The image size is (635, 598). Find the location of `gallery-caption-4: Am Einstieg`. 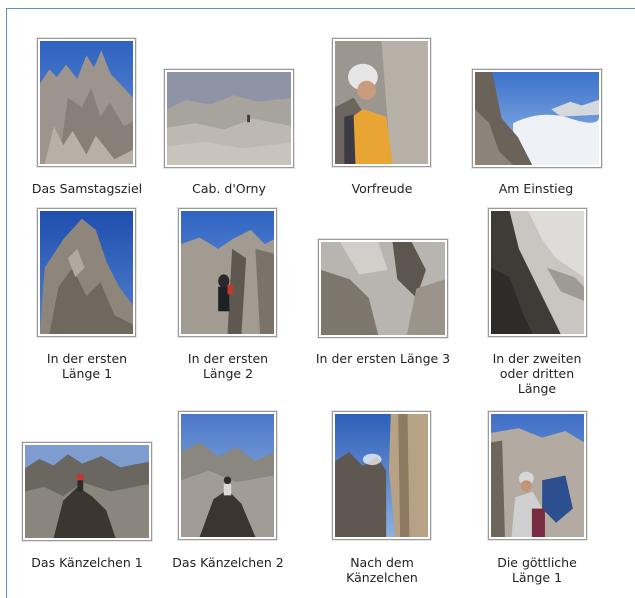

gallery-caption-4: Am Einstieg is located at coordinates (536, 188).